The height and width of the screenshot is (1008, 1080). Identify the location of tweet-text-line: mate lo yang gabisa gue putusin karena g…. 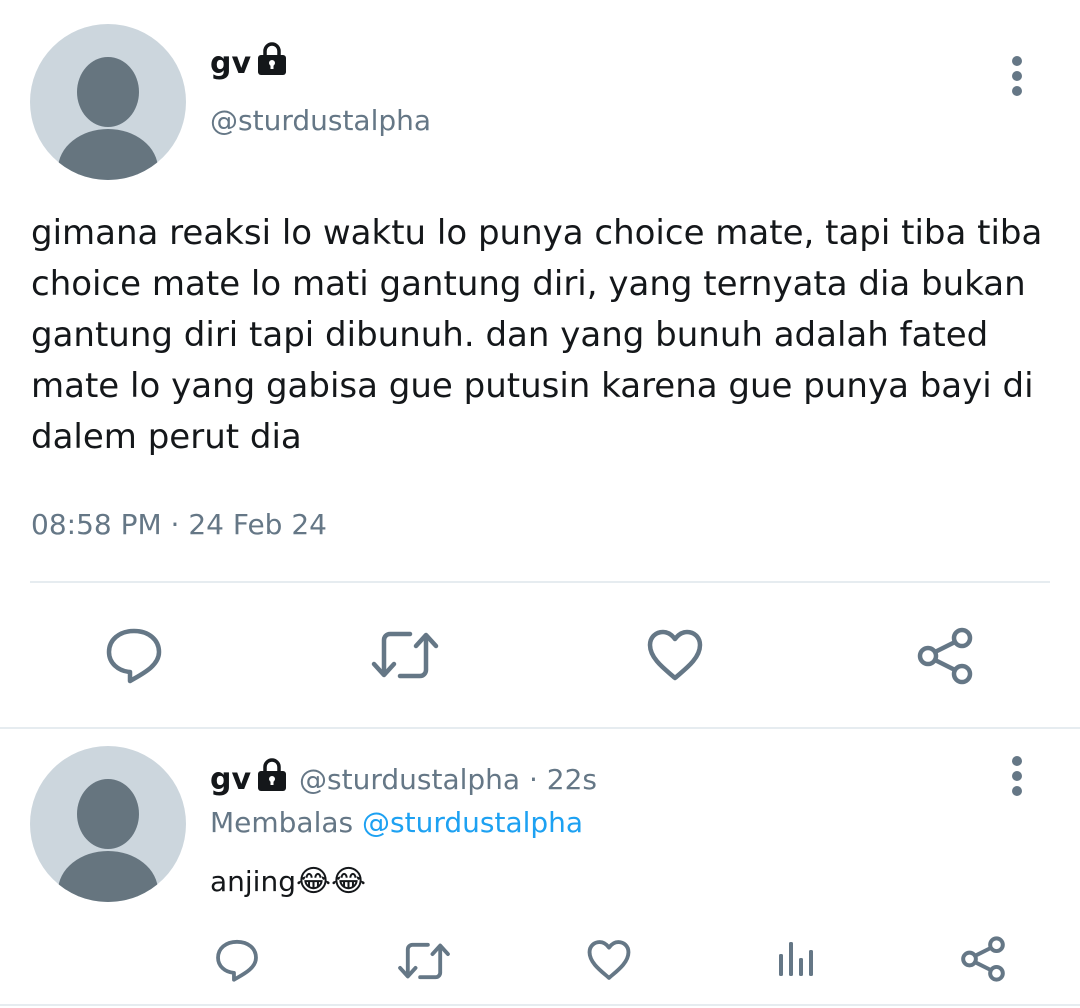
(532, 386).